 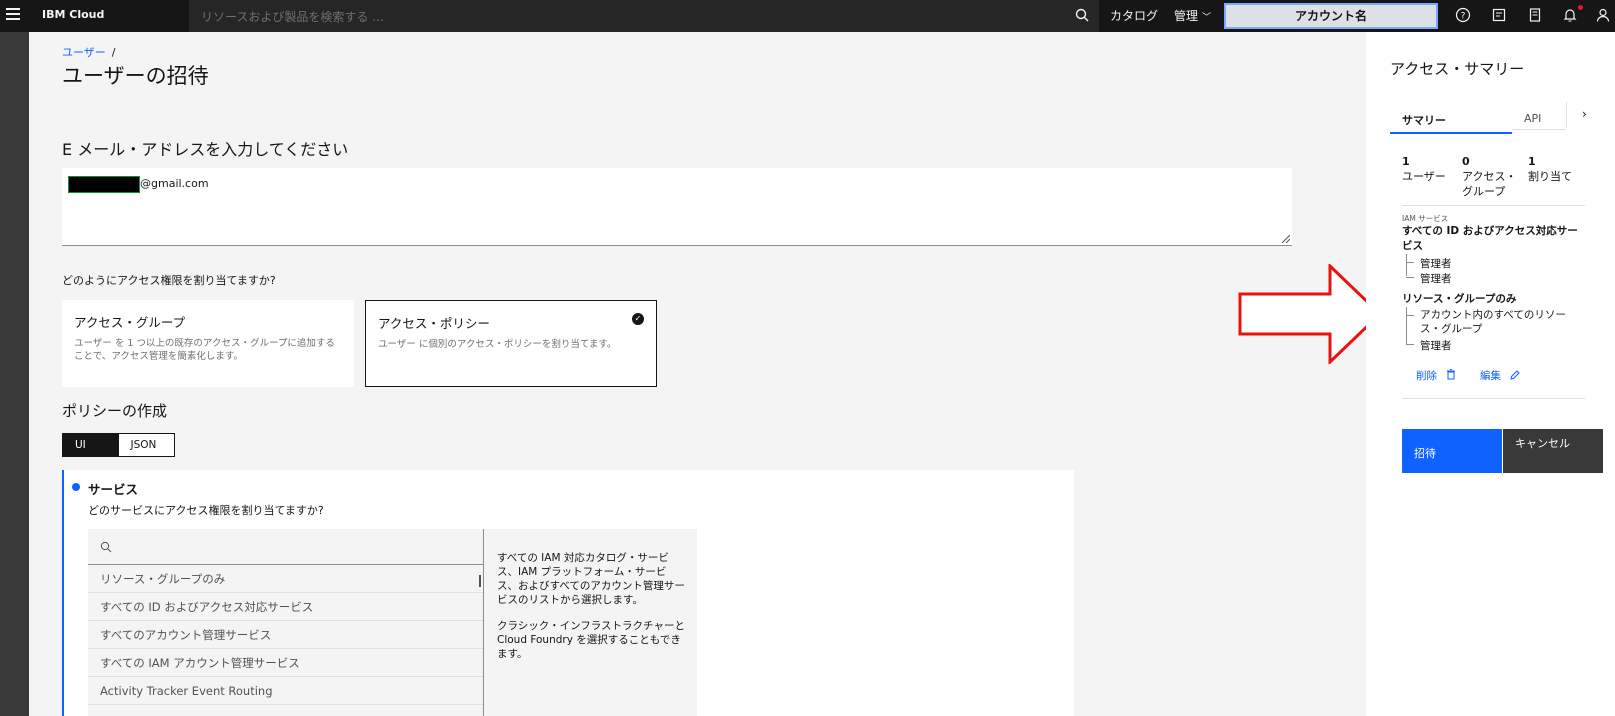 What do you see at coordinates (1457, 69) in the screenshot?
I see `summary-title: アクセス・サマリー` at bounding box center [1457, 69].